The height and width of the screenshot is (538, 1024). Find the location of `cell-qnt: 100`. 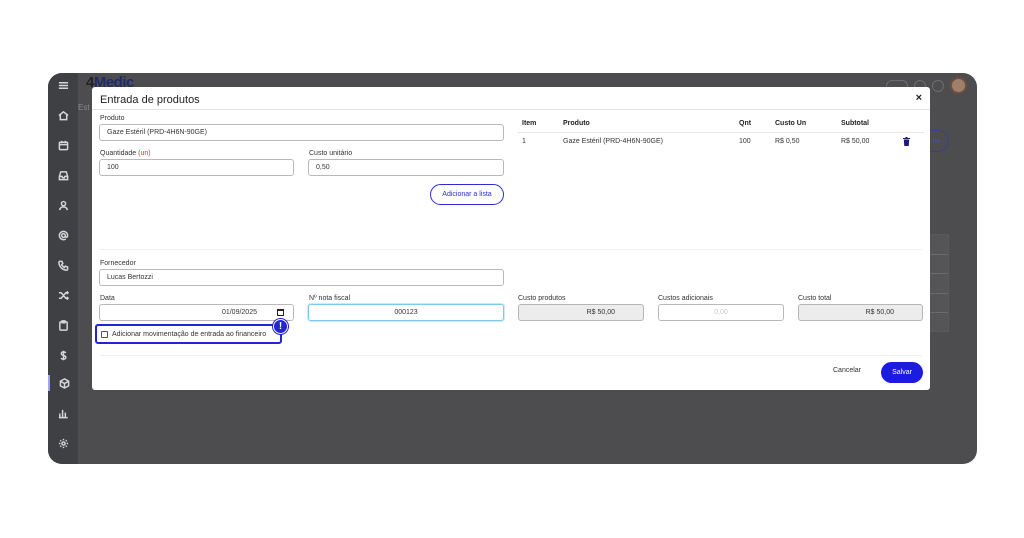

cell-qnt: 100 is located at coordinates (745, 141).